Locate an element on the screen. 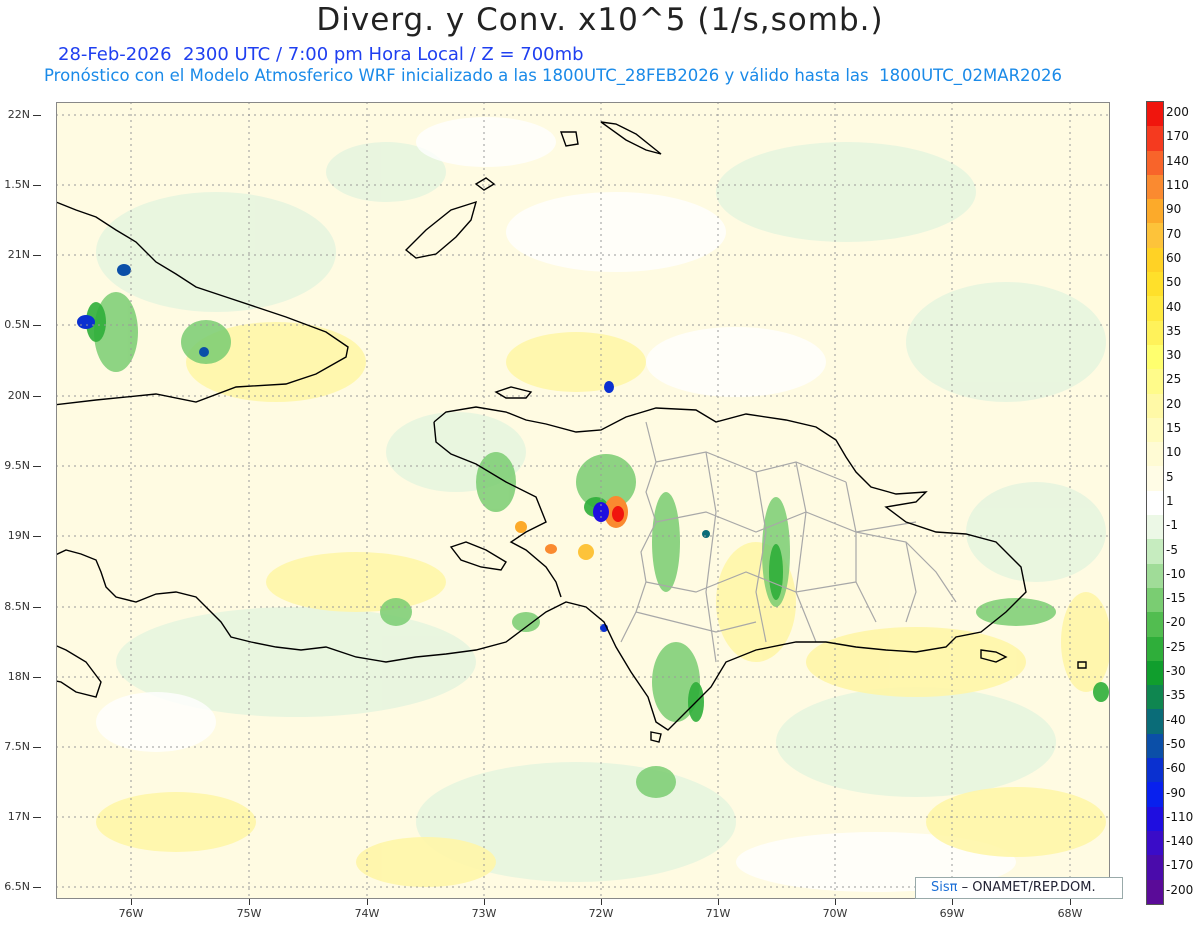  color-scale-label: 1 is located at coordinates (1170, 500).